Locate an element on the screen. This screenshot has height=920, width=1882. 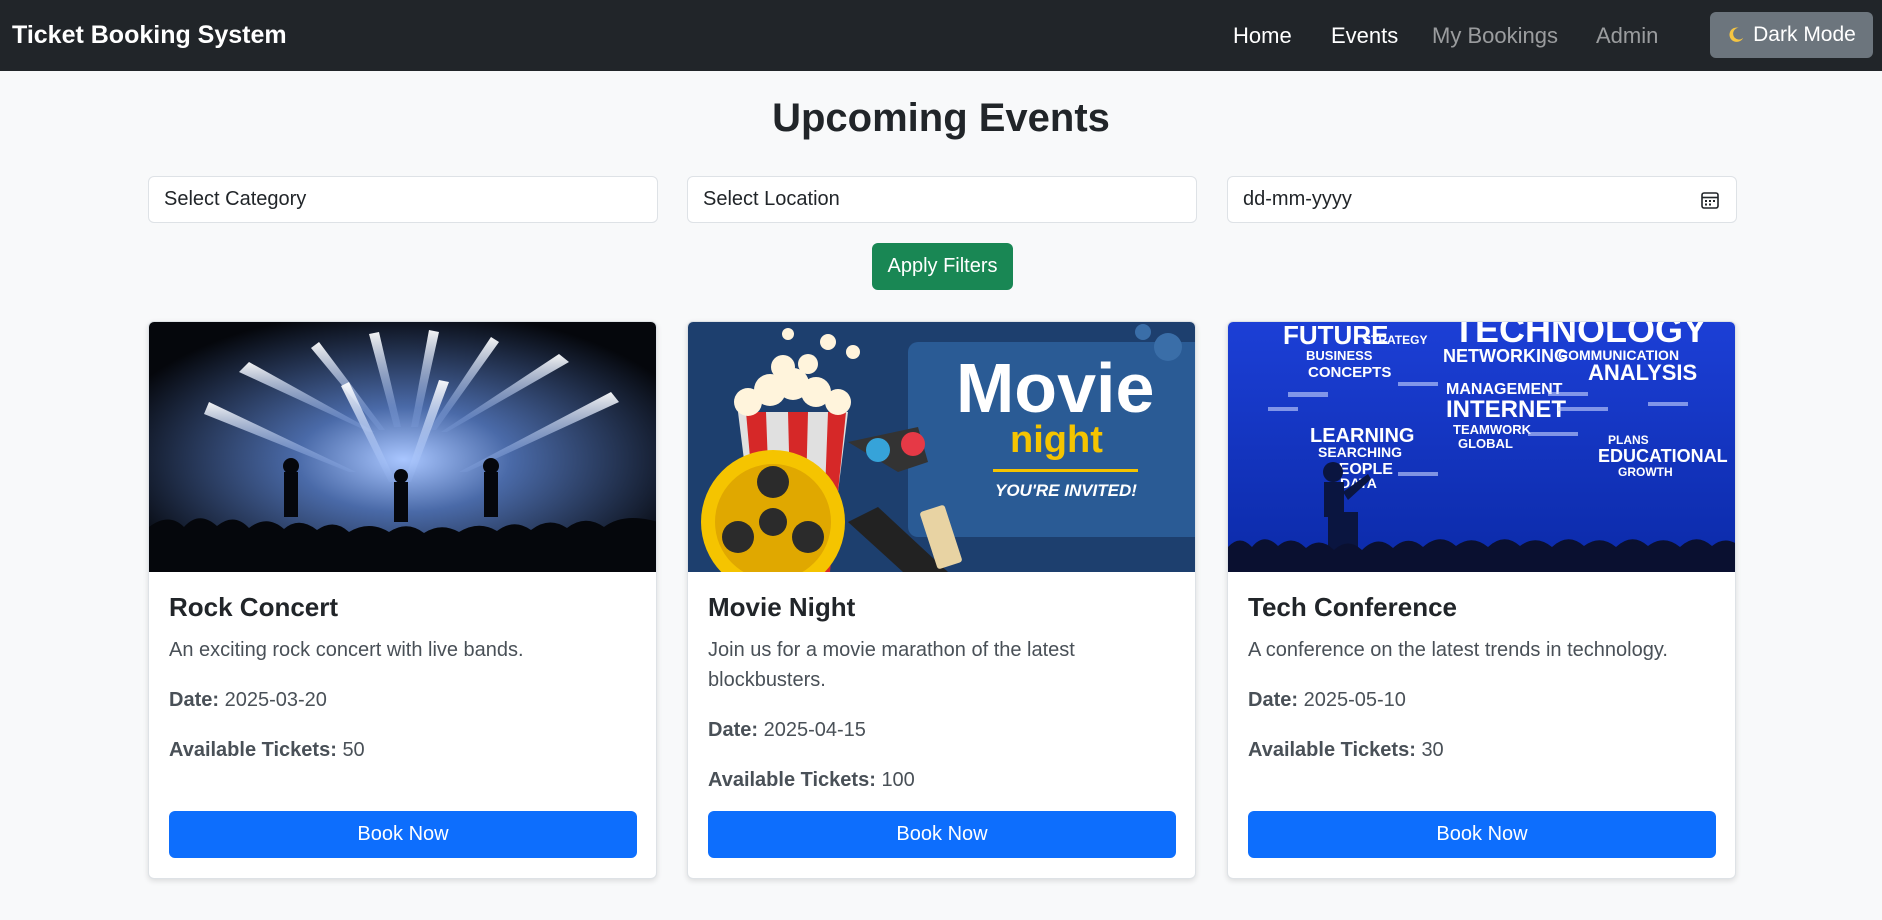
event-tickets: Available Tickets: 50 is located at coordinates (404, 750).